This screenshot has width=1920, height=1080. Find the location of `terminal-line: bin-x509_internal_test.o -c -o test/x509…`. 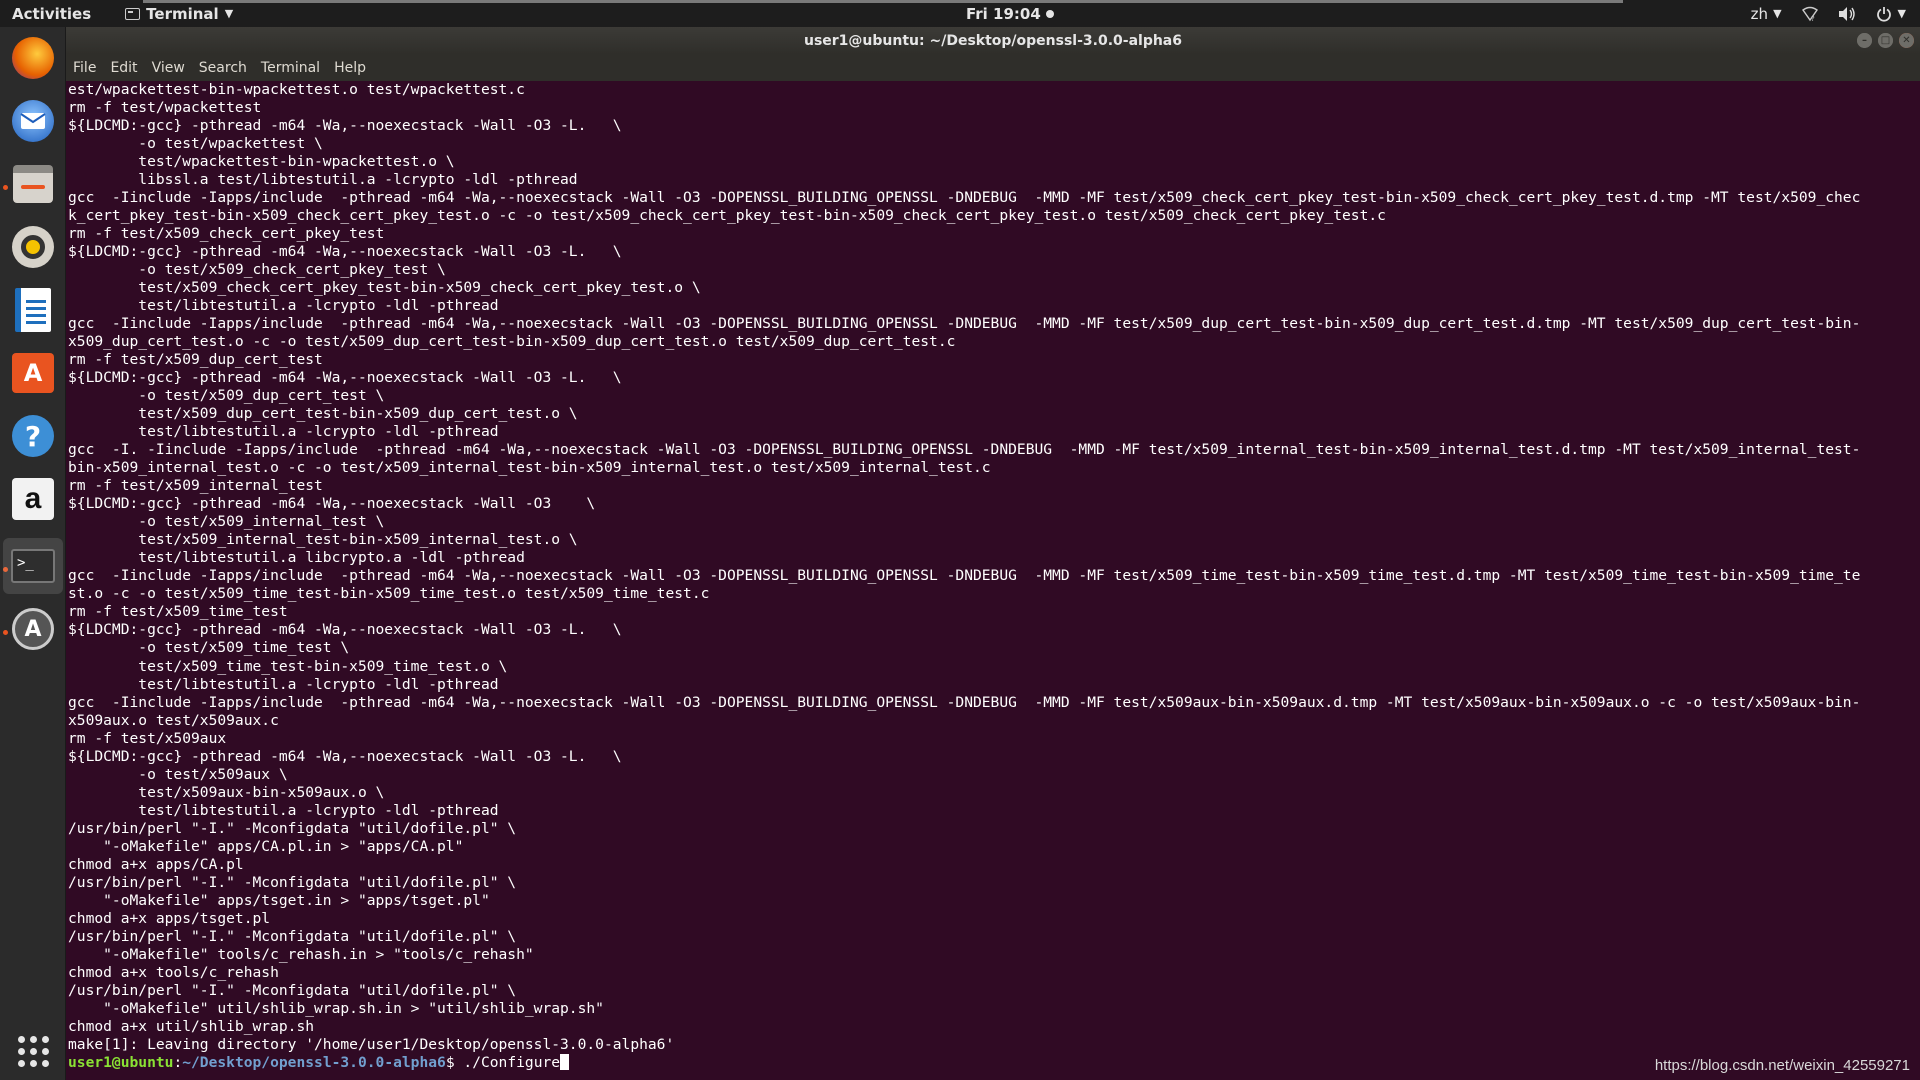

terminal-line: bin-x509_internal_test.o -c -o test/x509… is located at coordinates (529, 468).